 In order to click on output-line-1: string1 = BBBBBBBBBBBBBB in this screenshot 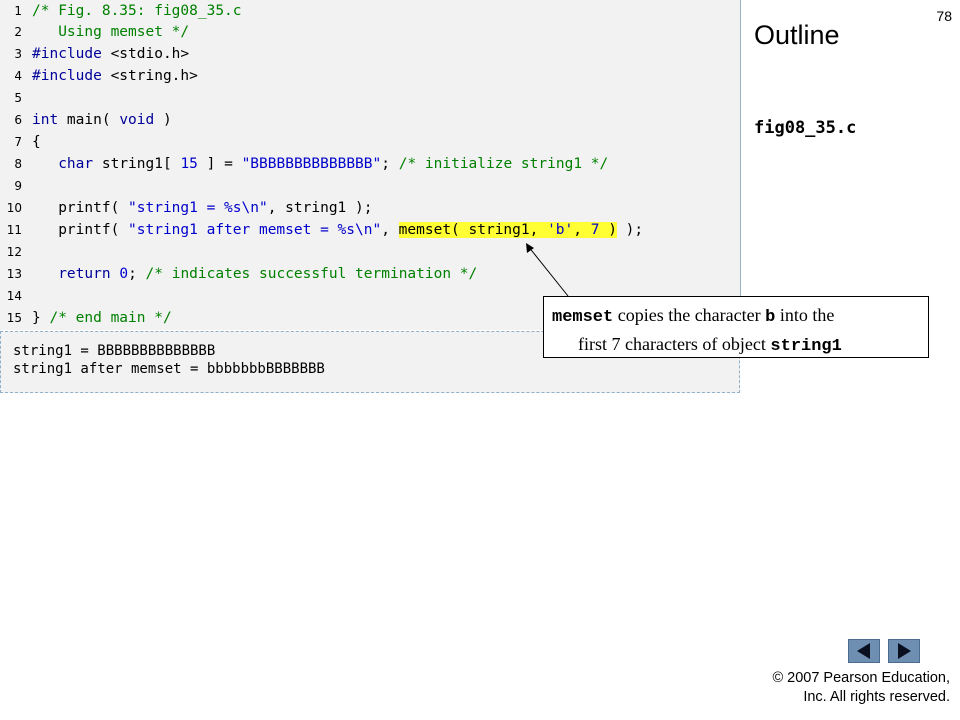, I will do `click(114, 351)`.